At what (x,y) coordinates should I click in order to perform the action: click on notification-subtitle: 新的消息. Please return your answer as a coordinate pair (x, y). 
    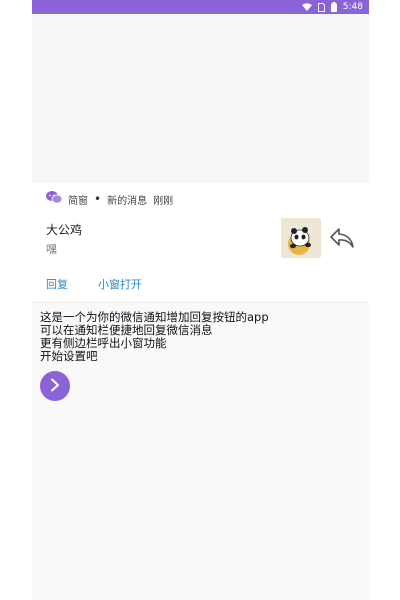
    Looking at the image, I should click on (127, 201).